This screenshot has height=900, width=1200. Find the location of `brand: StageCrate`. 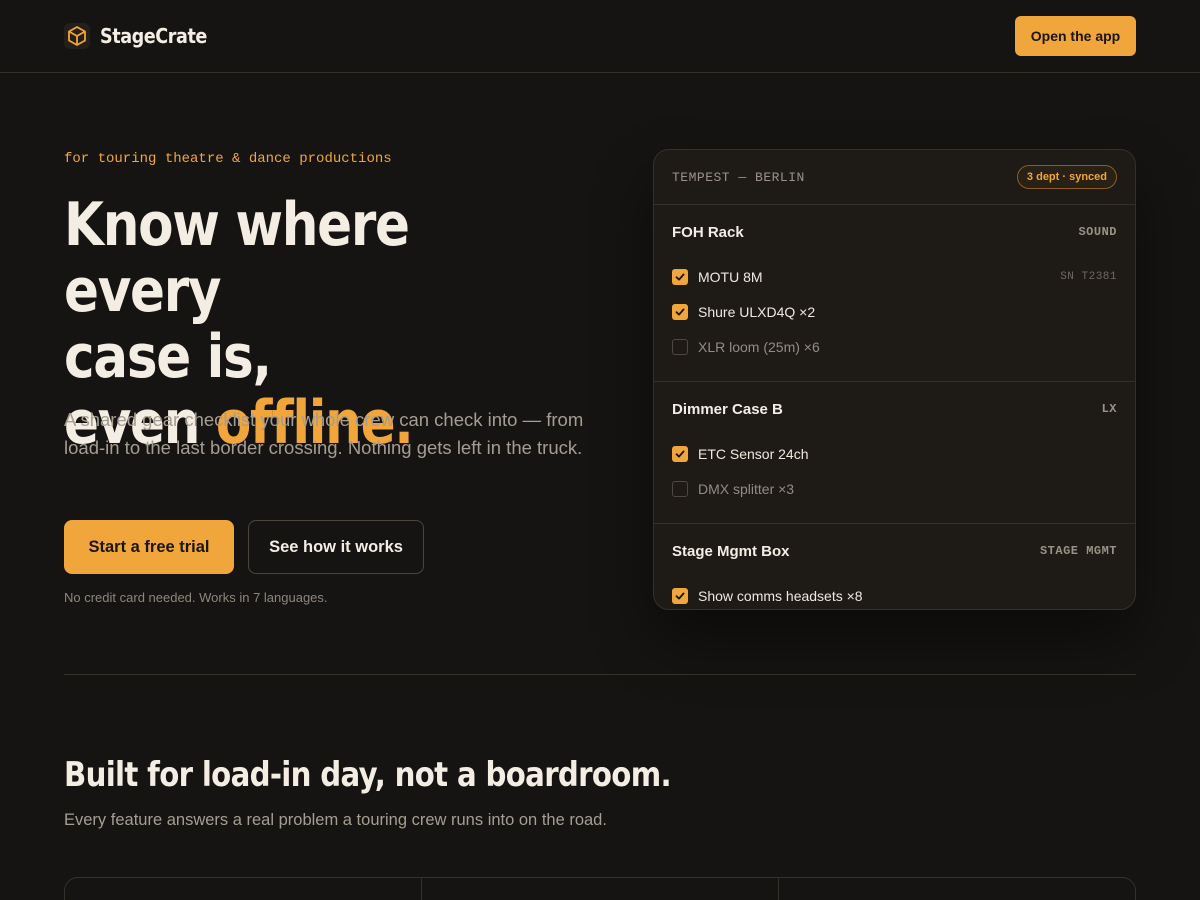

brand: StageCrate is located at coordinates (143, 36).